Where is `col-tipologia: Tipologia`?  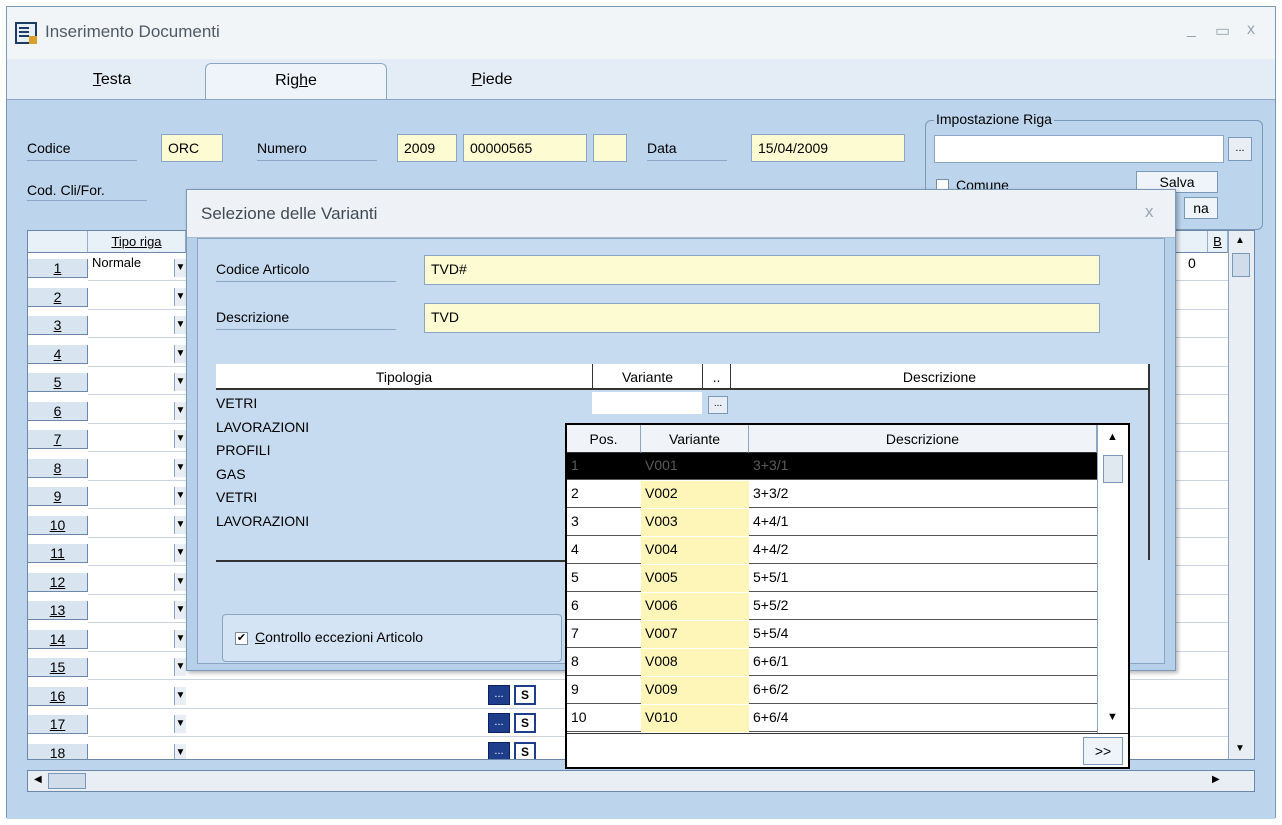
col-tipologia: Tipologia is located at coordinates (404, 377).